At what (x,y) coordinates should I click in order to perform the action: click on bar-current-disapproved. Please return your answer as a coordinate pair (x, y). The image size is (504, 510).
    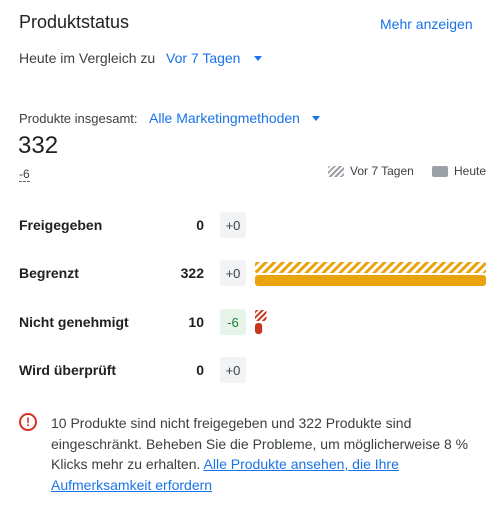
    Looking at the image, I should click on (259, 328).